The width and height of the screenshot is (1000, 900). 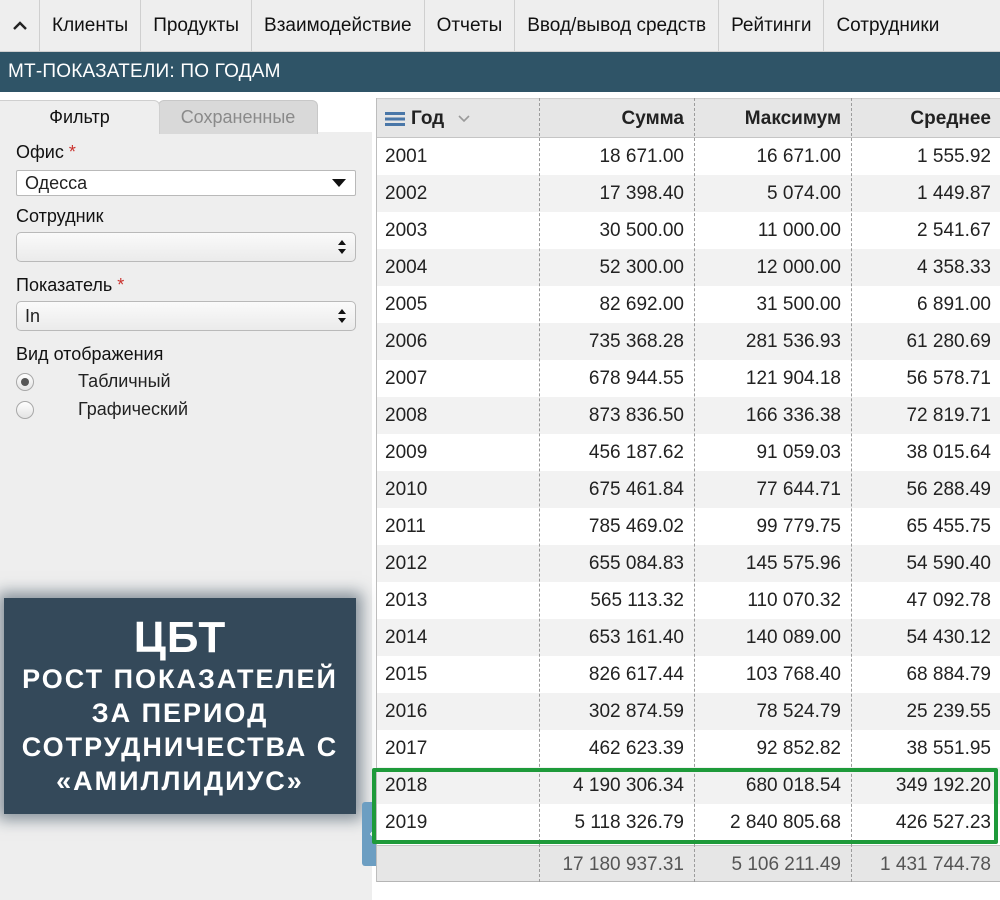 I want to click on radio-table, so click(x=25, y=381).